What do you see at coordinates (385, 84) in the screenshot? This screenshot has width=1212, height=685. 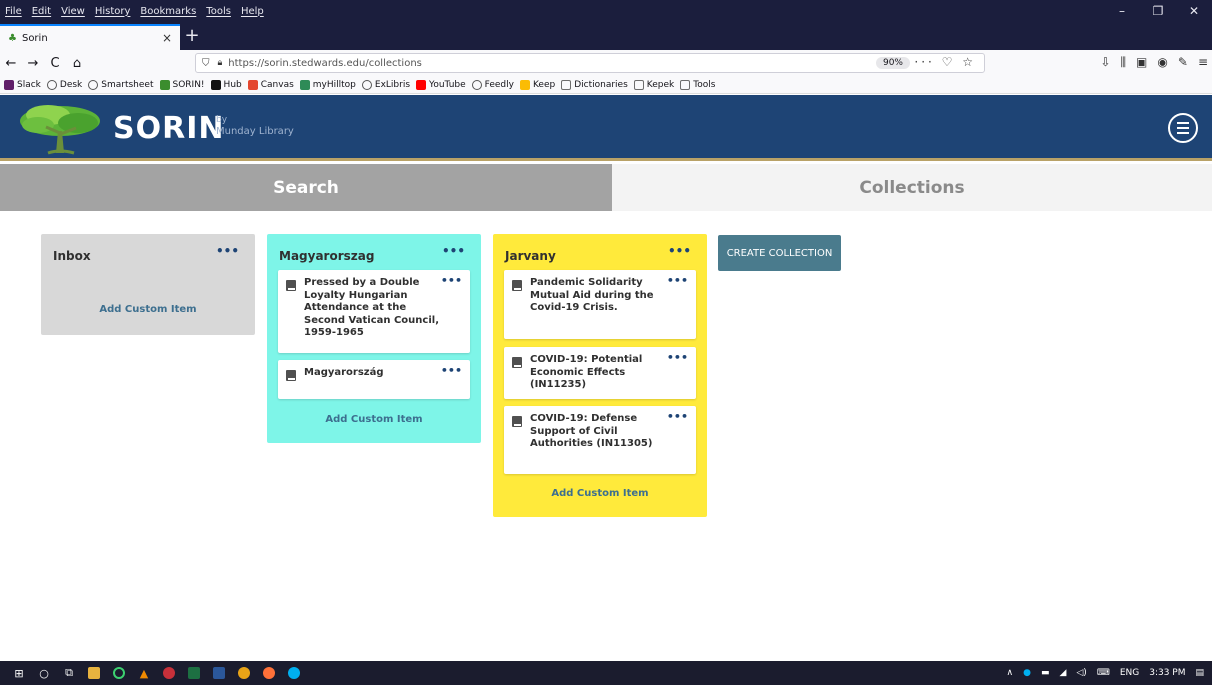 I see `bookmark-item: ExLibris` at bounding box center [385, 84].